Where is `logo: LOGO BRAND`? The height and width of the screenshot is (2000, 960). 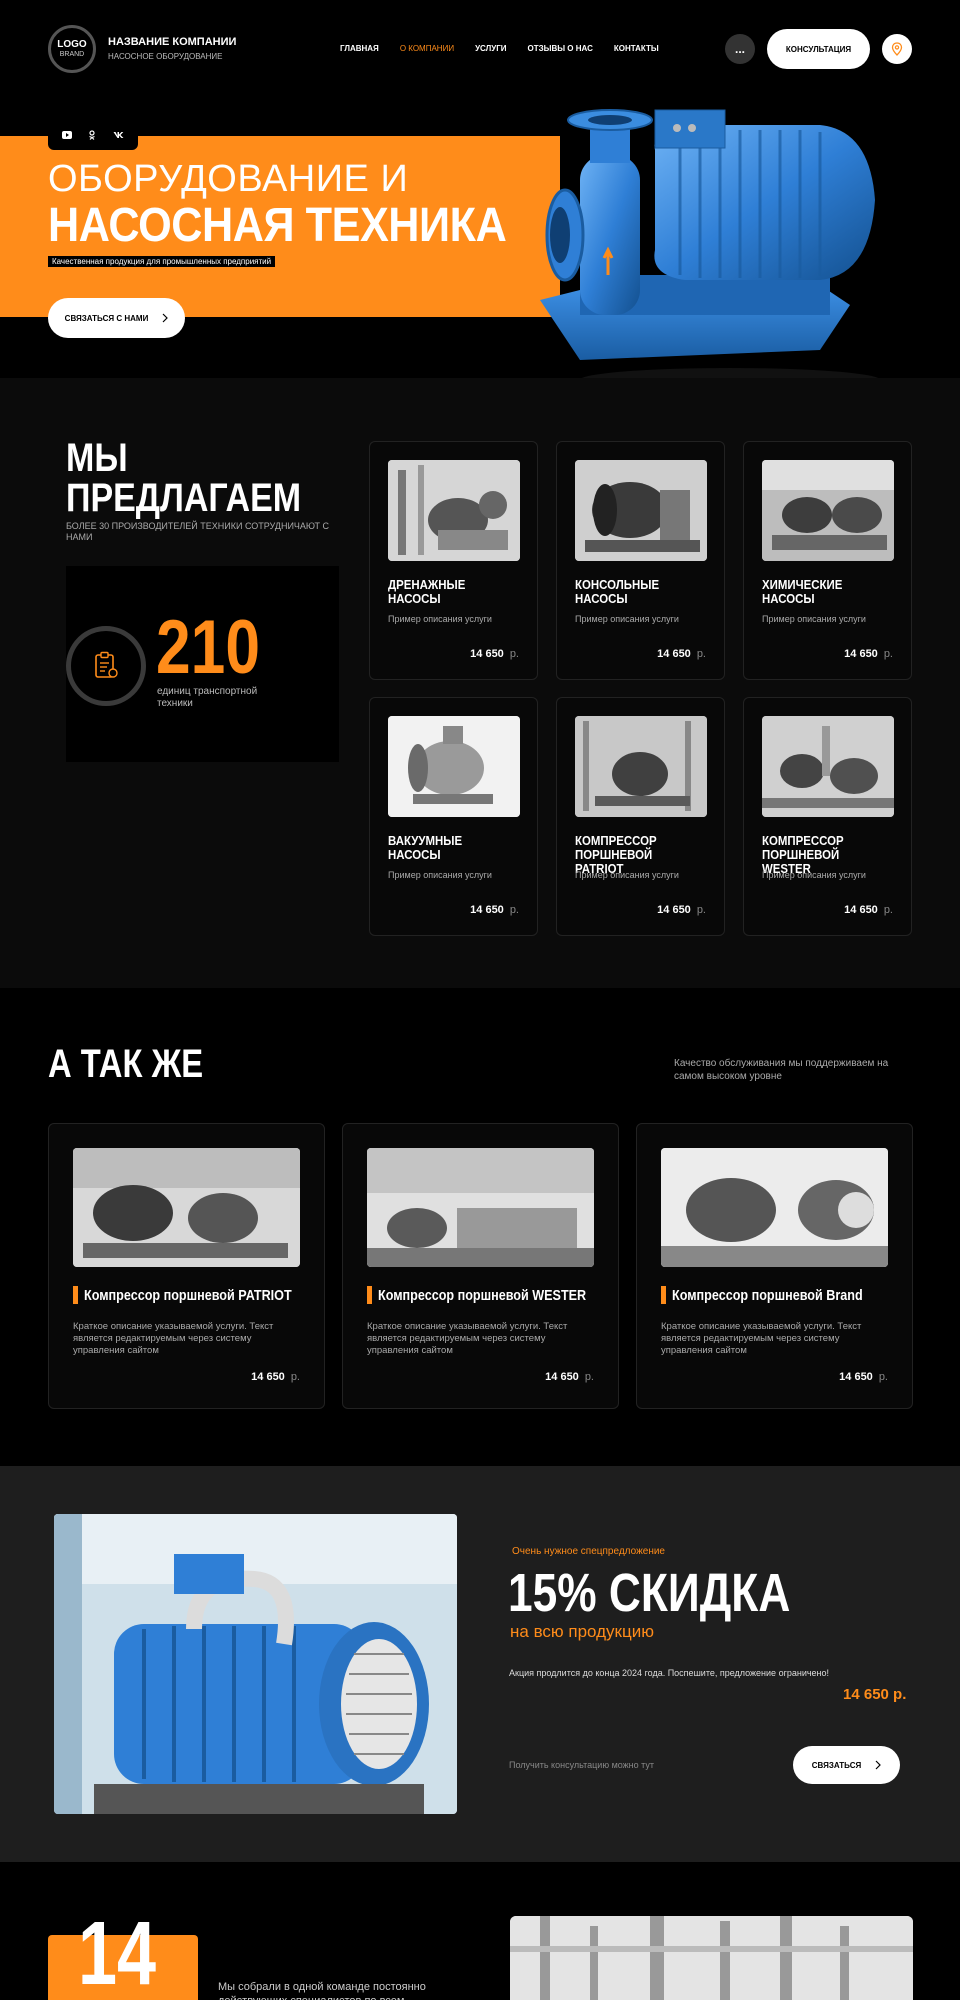
logo: LOGO BRAND is located at coordinates (72, 49).